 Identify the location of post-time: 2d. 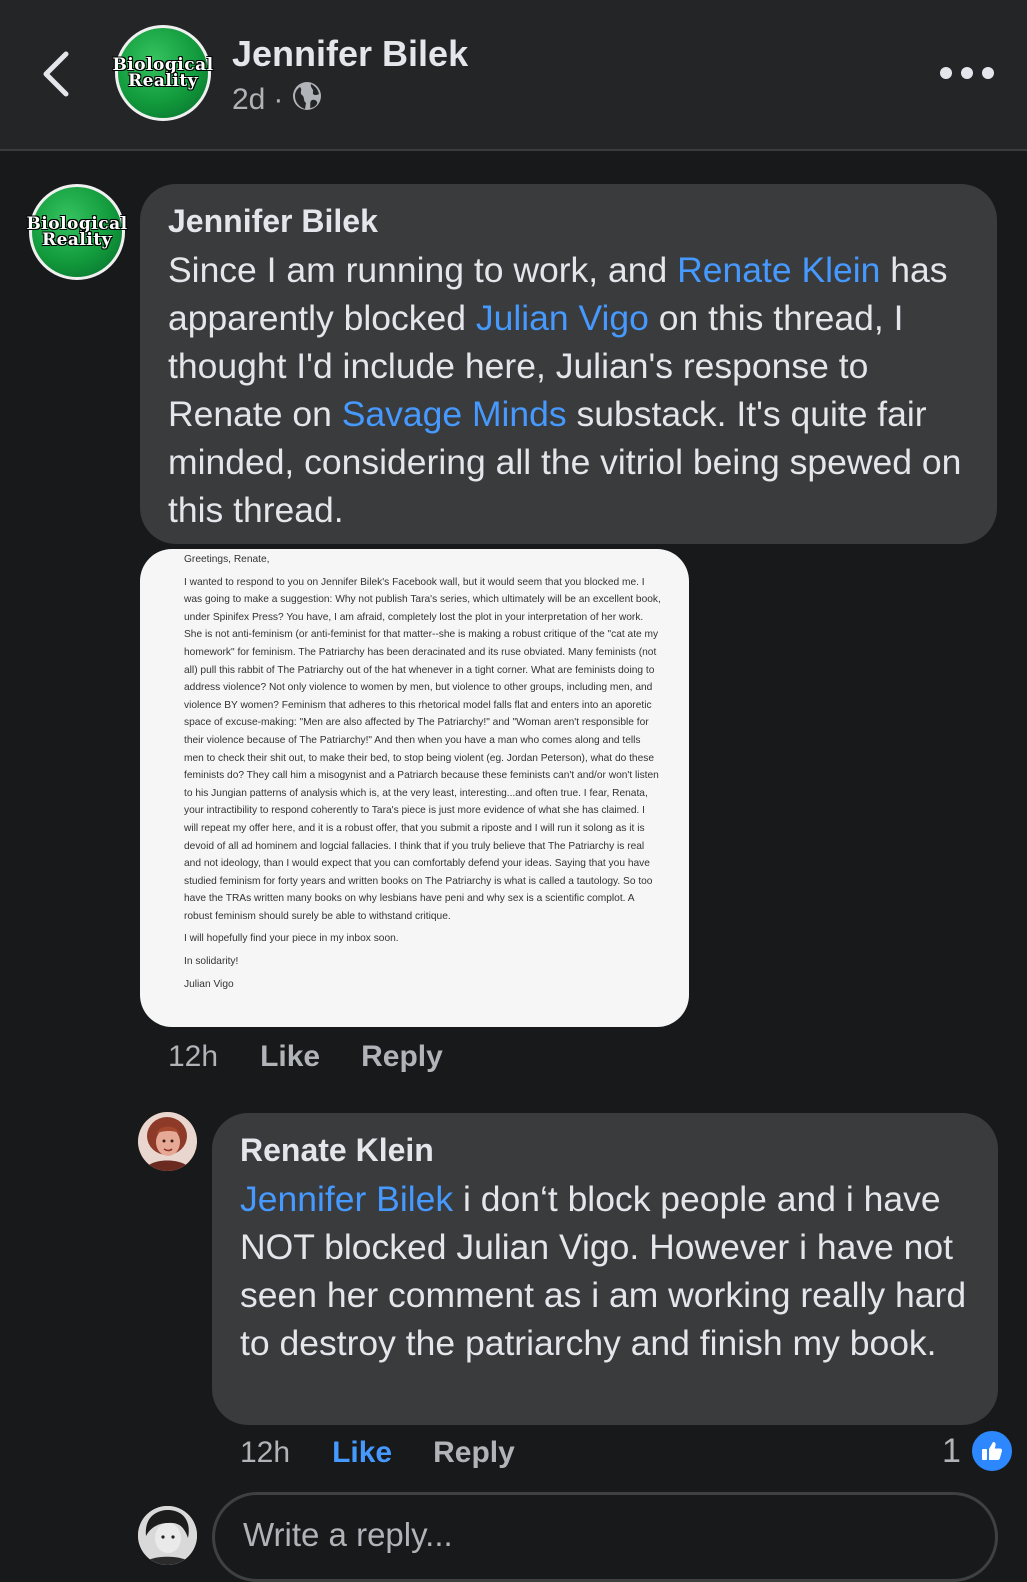
(248, 100).